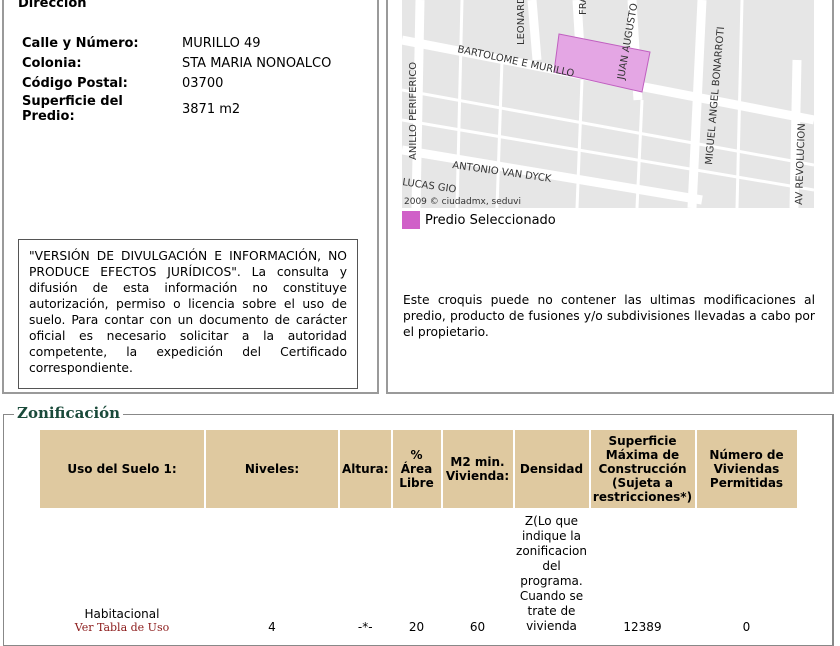 Image resolution: width=840 pixels, height=646 pixels. I want to click on value: 03700, so click(203, 83).